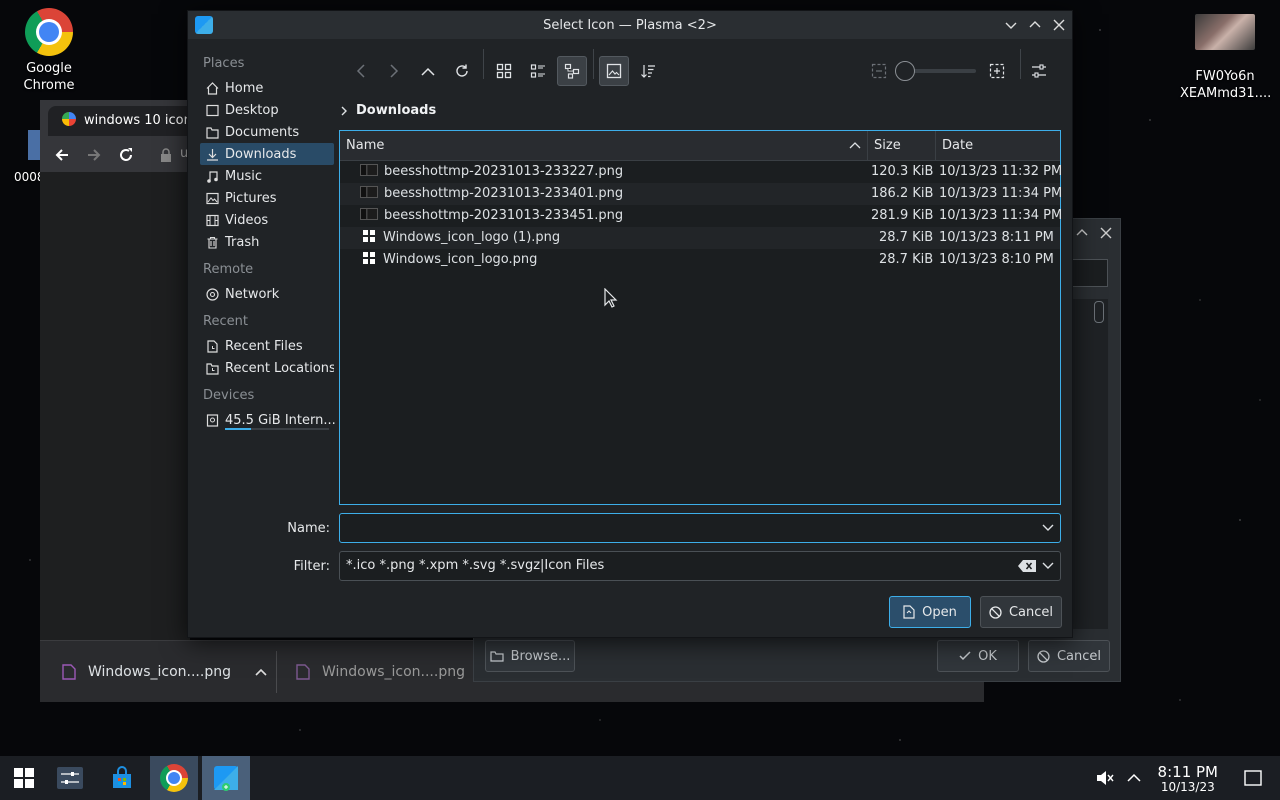 The height and width of the screenshot is (800, 1280). What do you see at coordinates (1011, 25) in the screenshot?
I see `minimize-icon` at bounding box center [1011, 25].